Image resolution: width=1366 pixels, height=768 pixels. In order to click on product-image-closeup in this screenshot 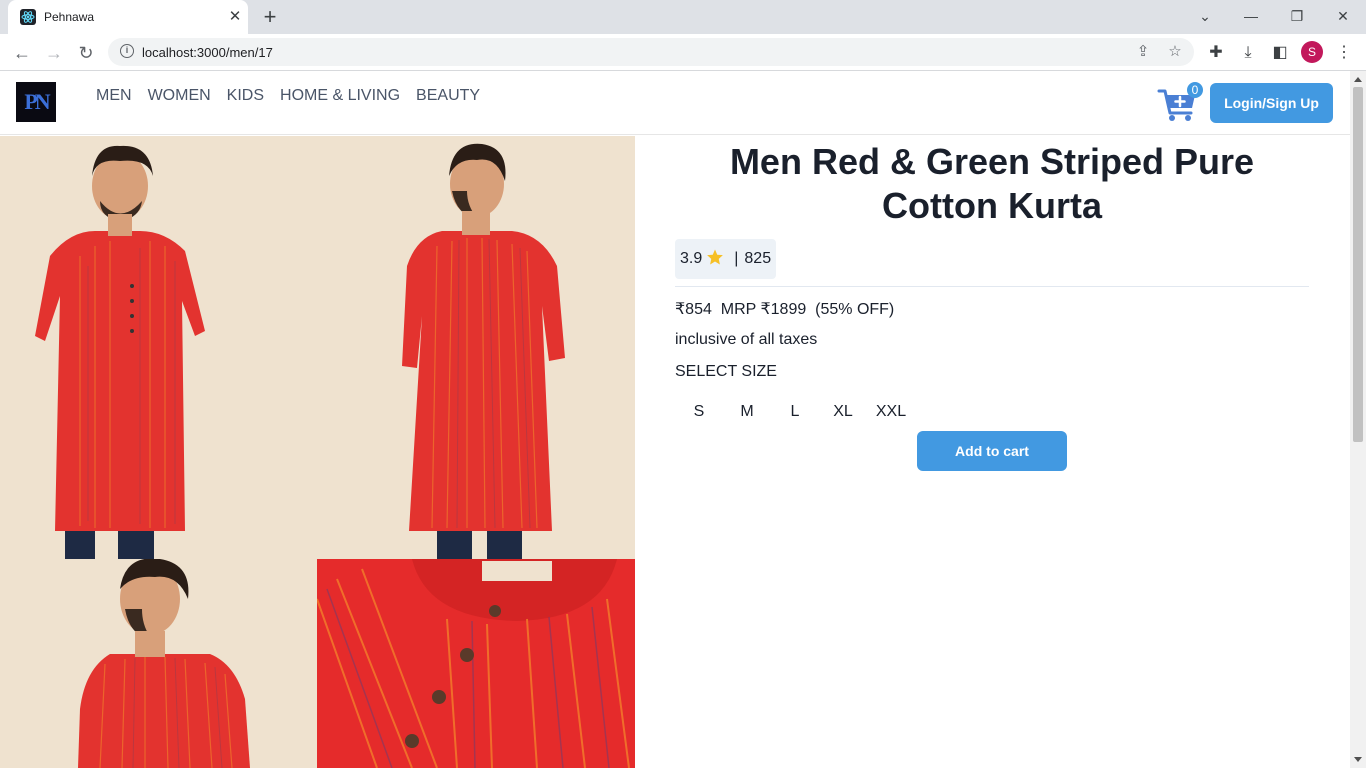, I will do `click(476, 663)`.